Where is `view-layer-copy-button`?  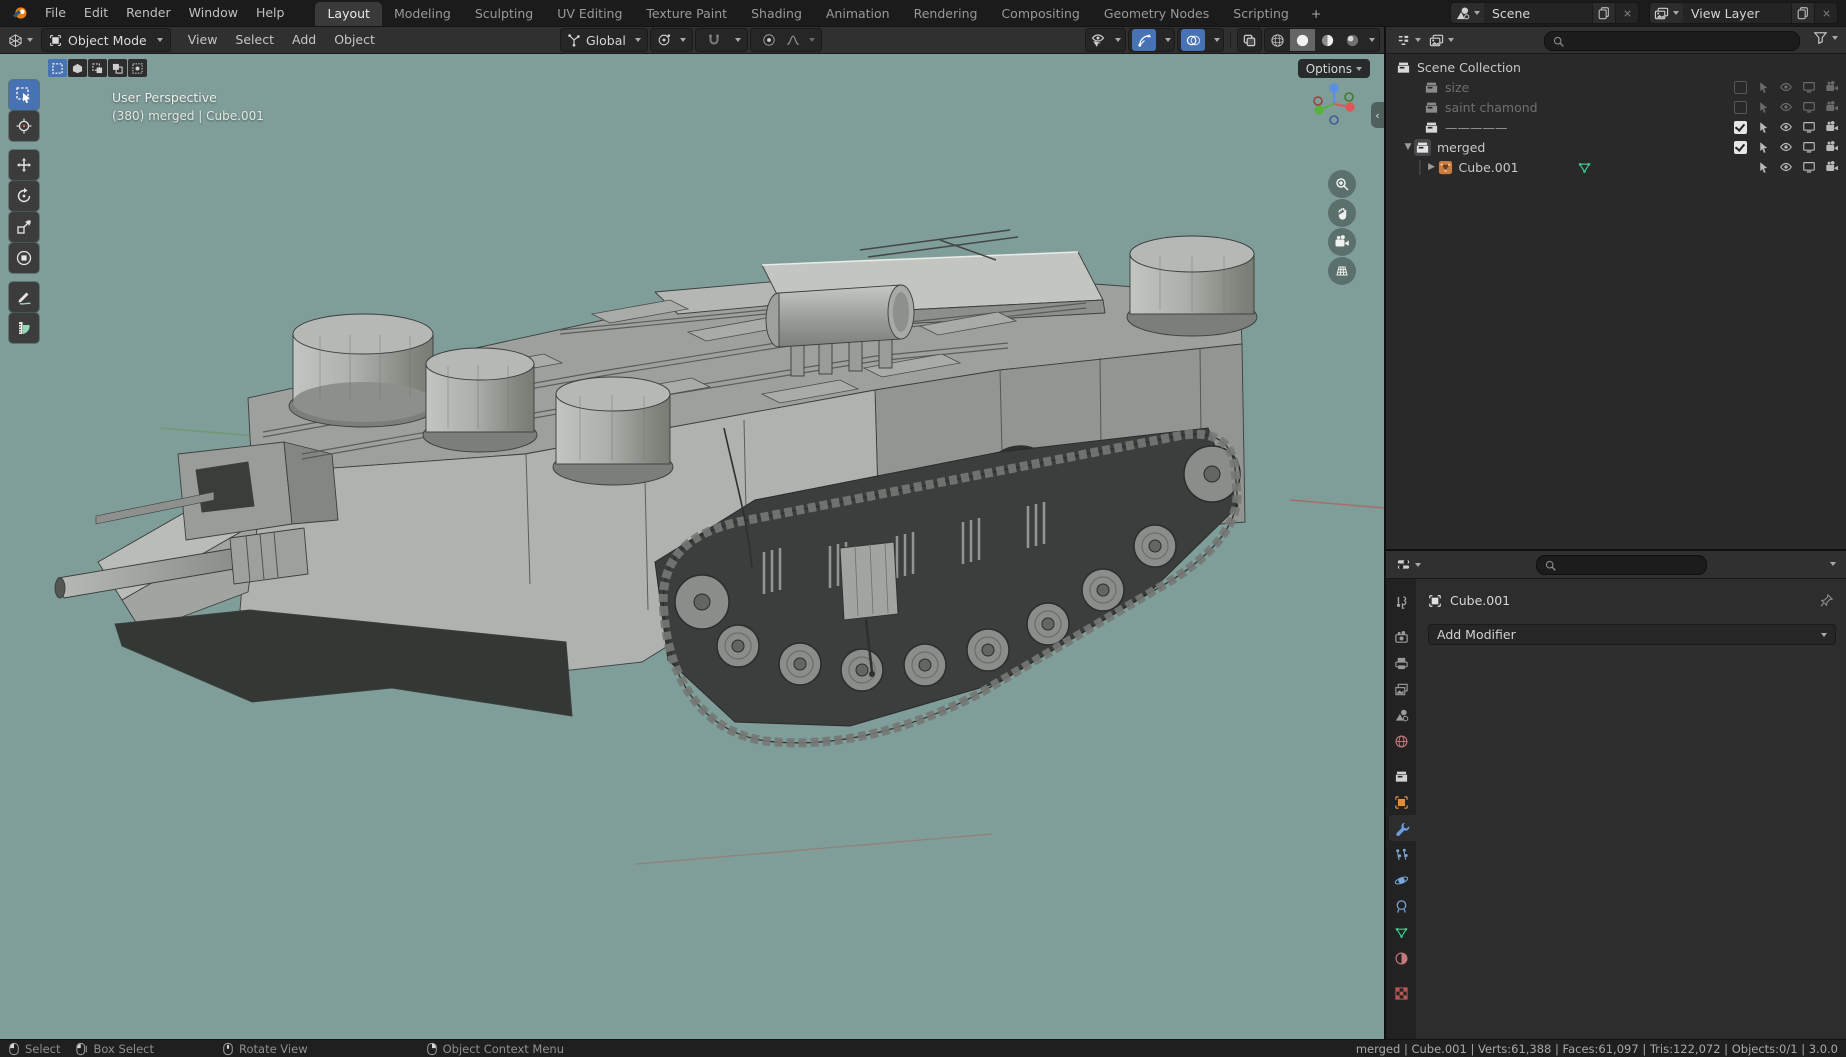 view-layer-copy-button is located at coordinates (1802, 13).